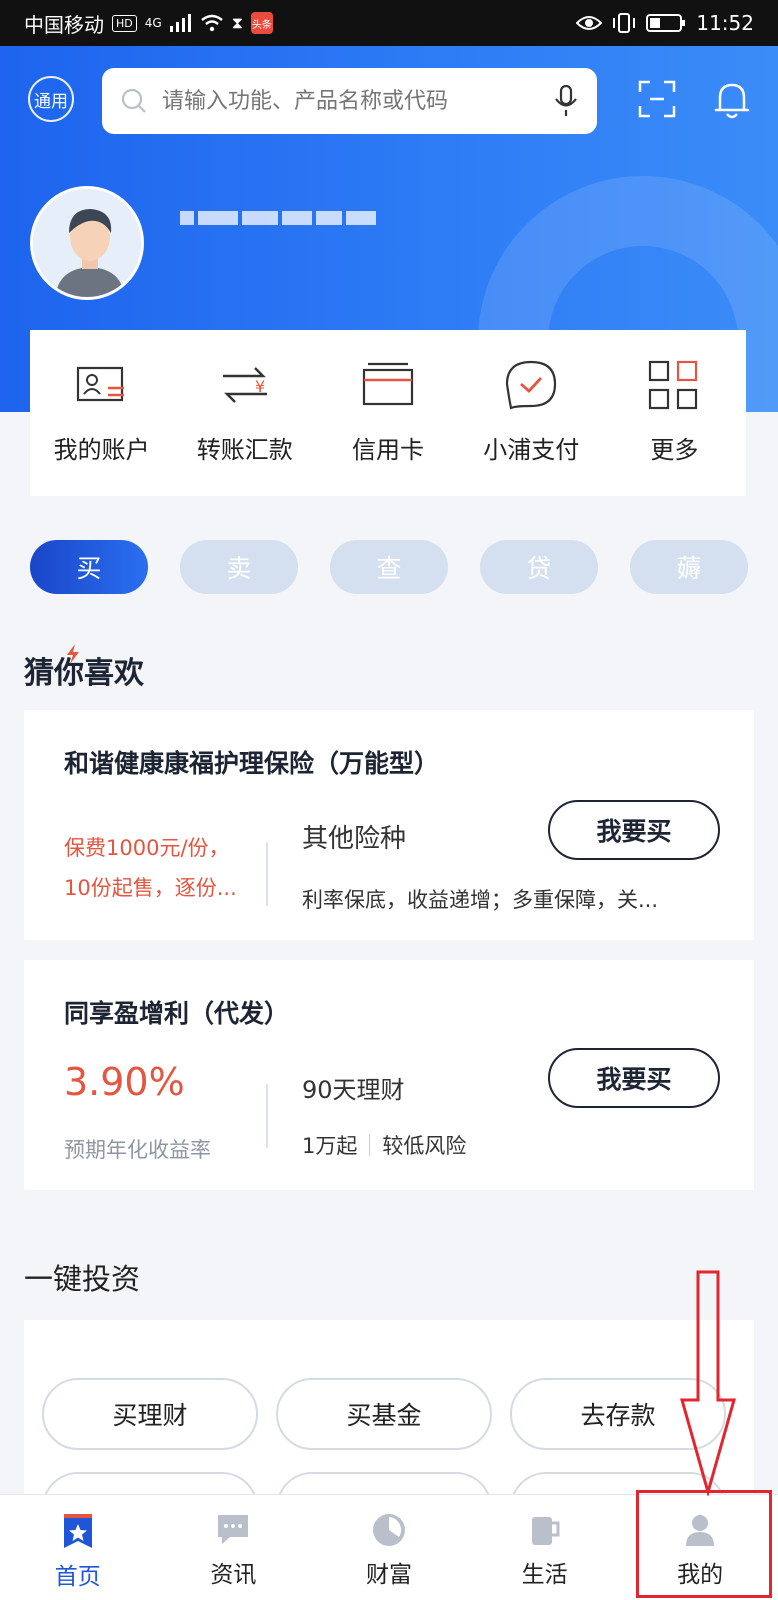  Describe the element at coordinates (261, 23) in the screenshot. I see `news-app-icon: 头条` at that location.